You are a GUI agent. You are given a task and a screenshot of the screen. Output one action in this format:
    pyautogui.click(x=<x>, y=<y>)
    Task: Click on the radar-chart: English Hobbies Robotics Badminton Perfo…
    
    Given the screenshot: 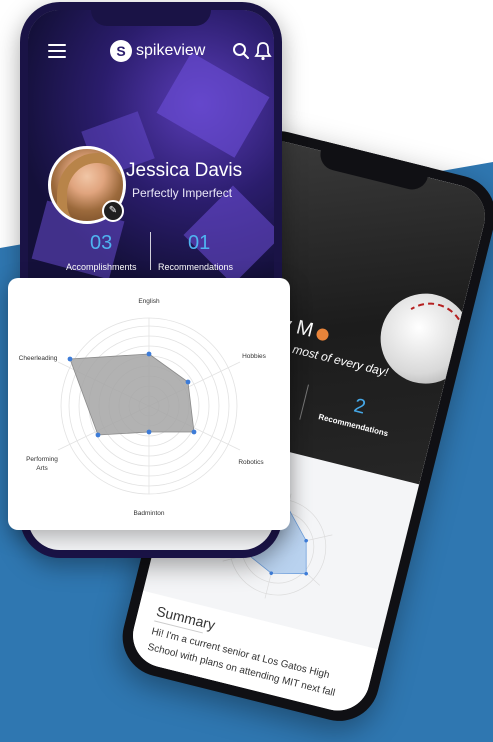 What is the action you would take?
    pyautogui.click(x=143, y=407)
    